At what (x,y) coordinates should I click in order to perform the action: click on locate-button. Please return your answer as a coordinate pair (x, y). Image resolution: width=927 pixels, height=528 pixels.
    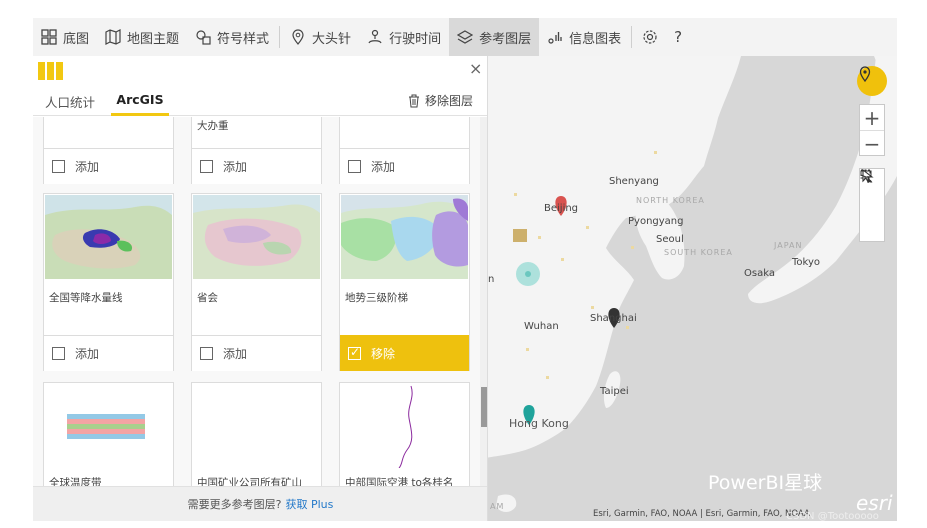
    Looking at the image, I should click on (872, 81).